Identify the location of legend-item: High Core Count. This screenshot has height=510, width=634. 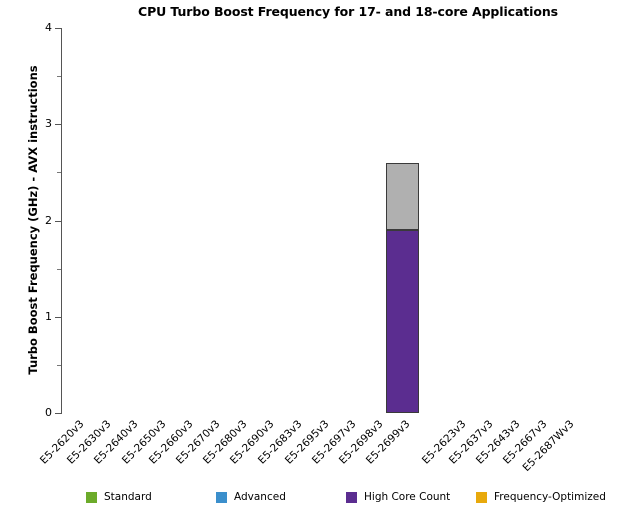
(411, 497).